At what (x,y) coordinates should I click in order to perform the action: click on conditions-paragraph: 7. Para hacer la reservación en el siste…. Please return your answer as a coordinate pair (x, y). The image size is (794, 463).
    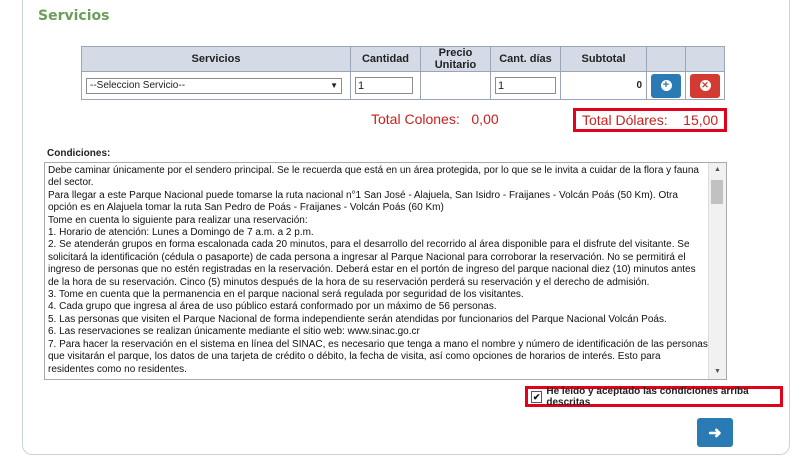
    Looking at the image, I should click on (378, 356).